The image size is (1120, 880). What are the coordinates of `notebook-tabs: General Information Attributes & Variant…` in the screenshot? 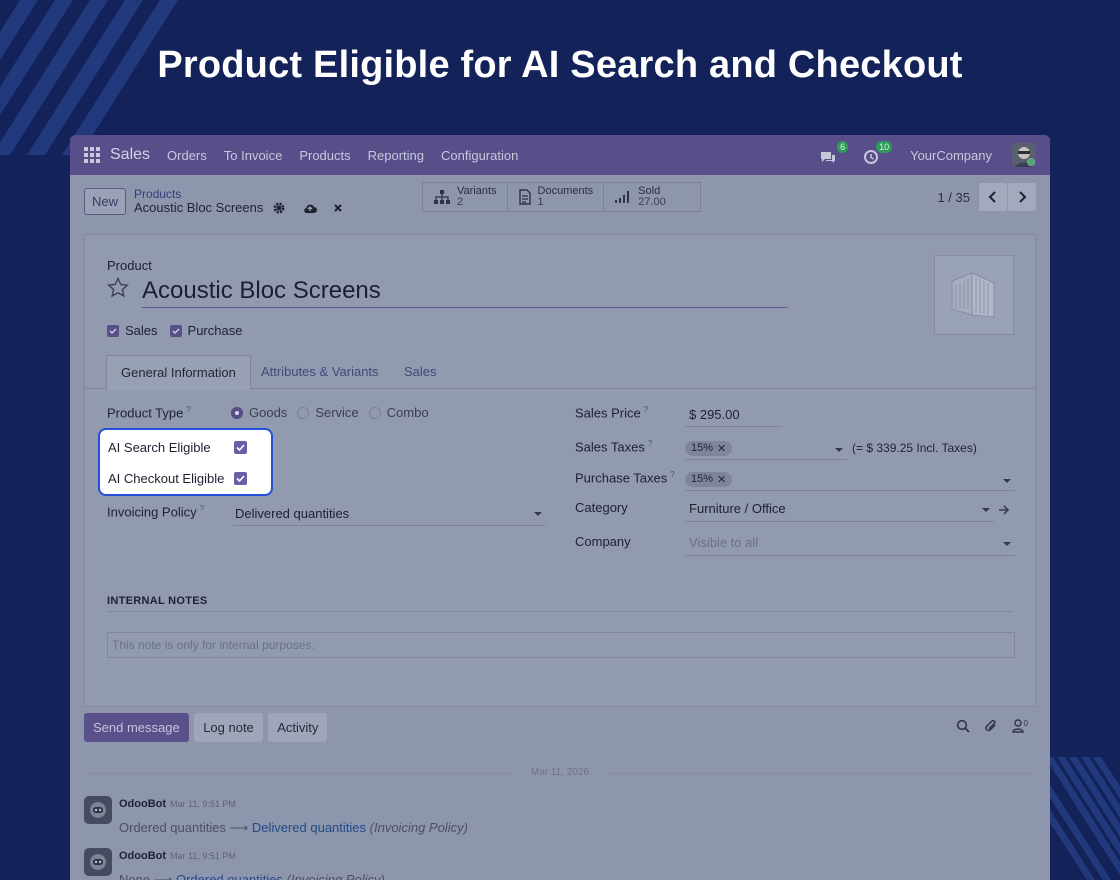 It's located at (560, 372).